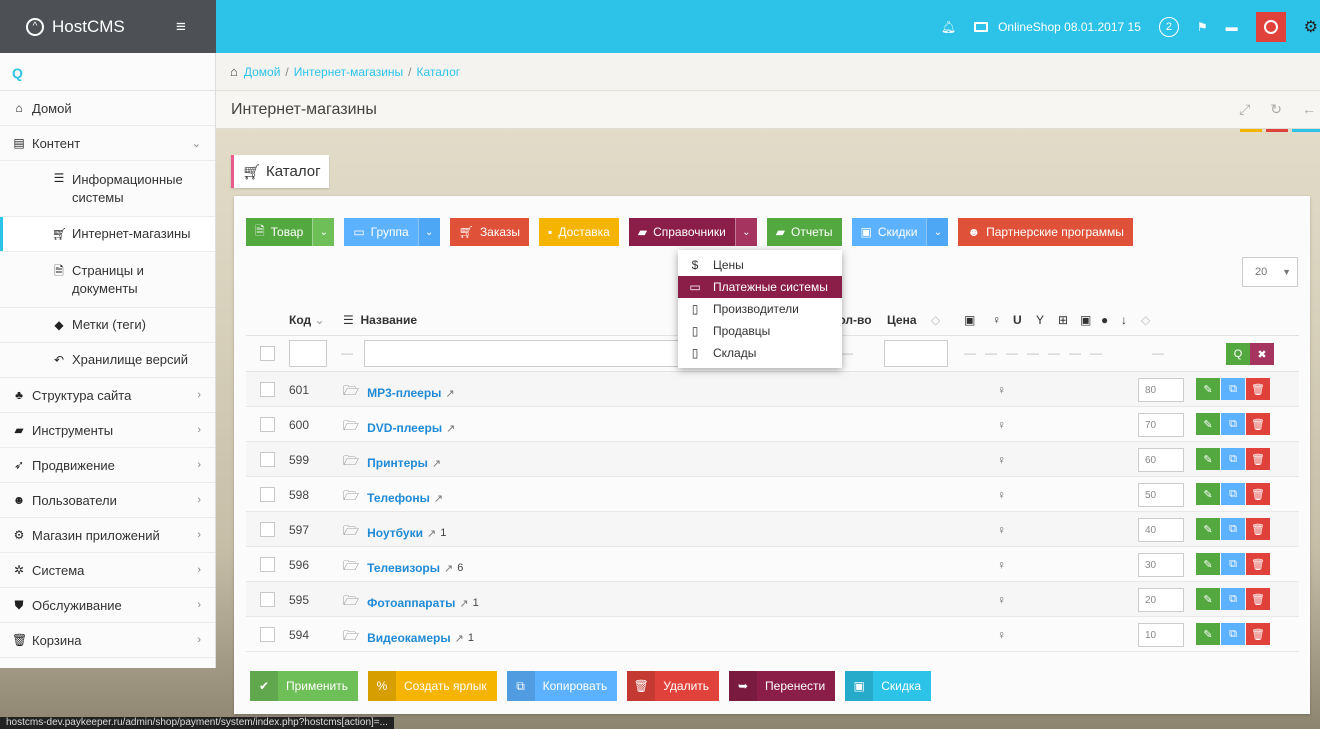  Describe the element at coordinates (772, 494) in the screenshot. I see `table-row: 598 🗁 Телефоны ↗ ♀ 50 ✎ ⧉ 🗑︎` at that location.